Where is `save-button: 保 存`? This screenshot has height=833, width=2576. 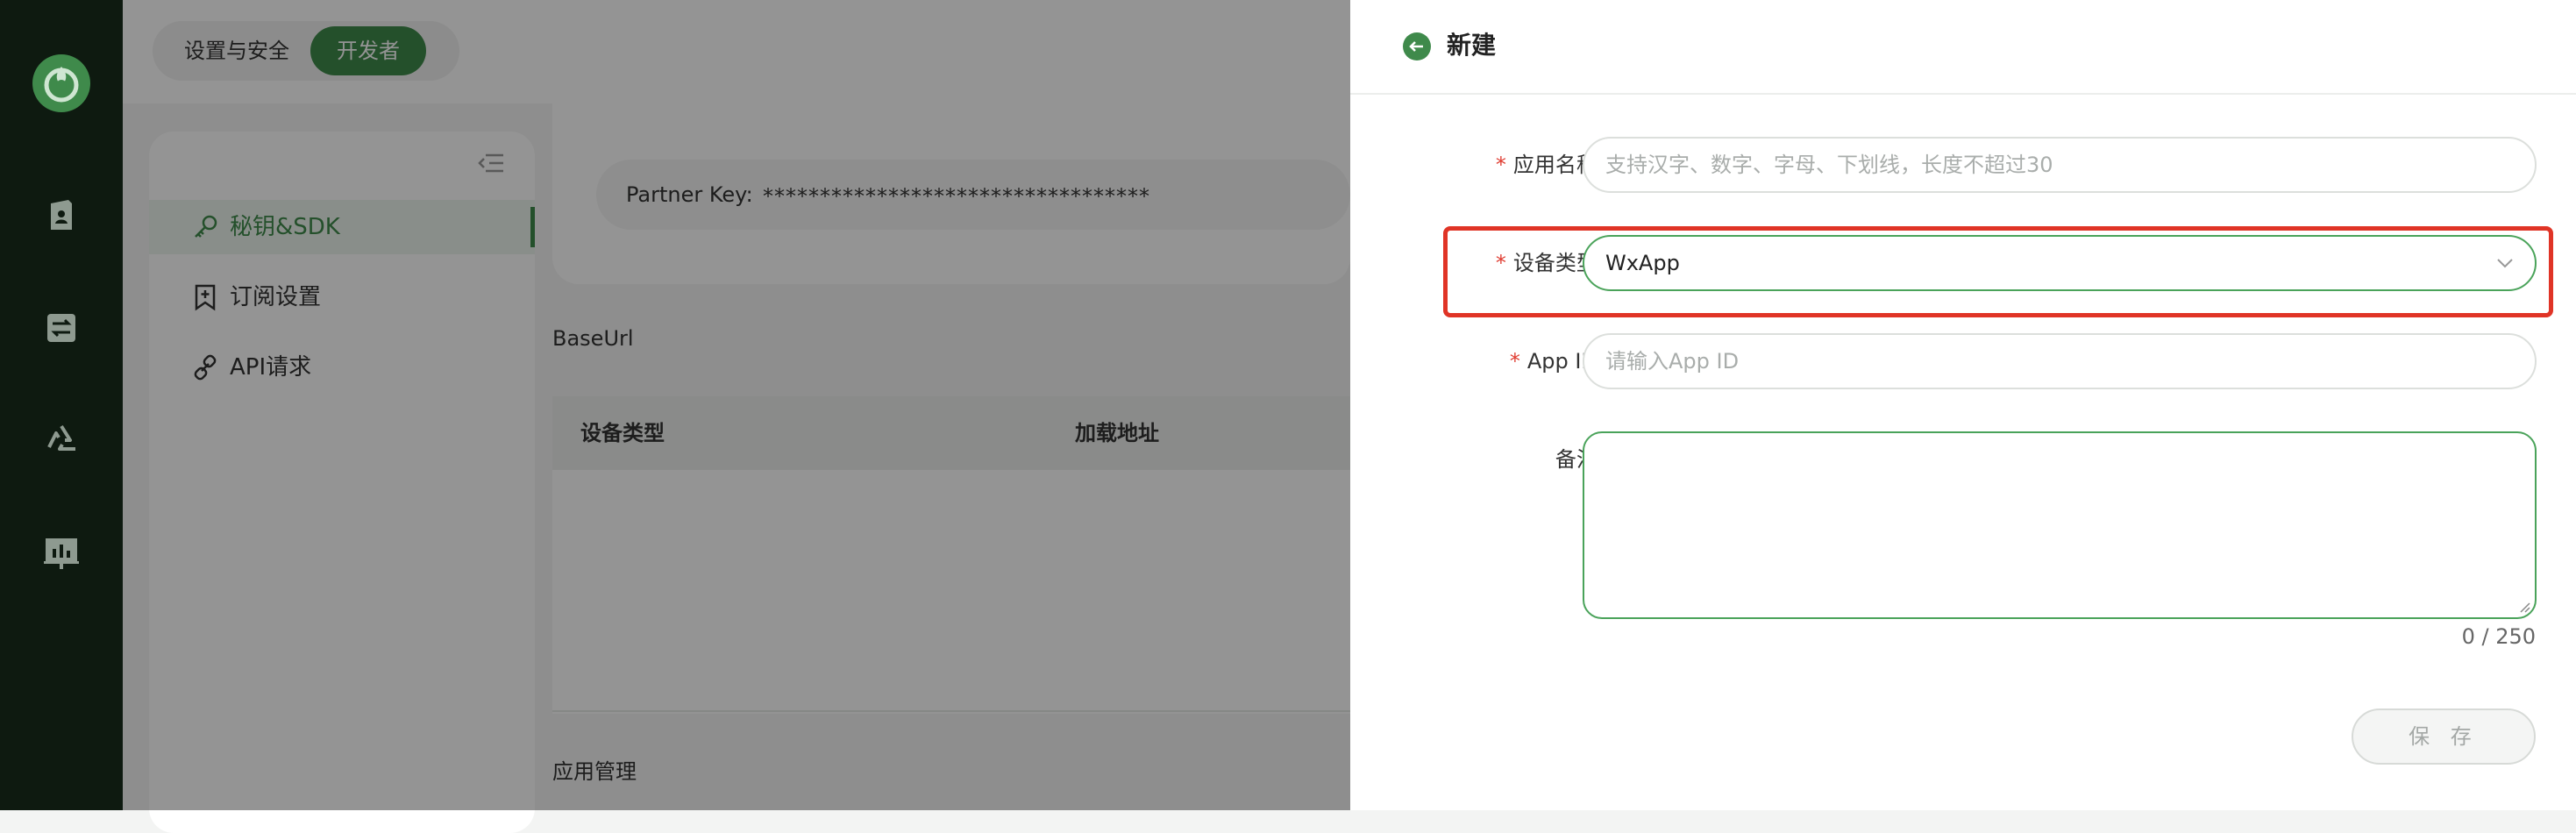 save-button: 保 存 is located at coordinates (2444, 737).